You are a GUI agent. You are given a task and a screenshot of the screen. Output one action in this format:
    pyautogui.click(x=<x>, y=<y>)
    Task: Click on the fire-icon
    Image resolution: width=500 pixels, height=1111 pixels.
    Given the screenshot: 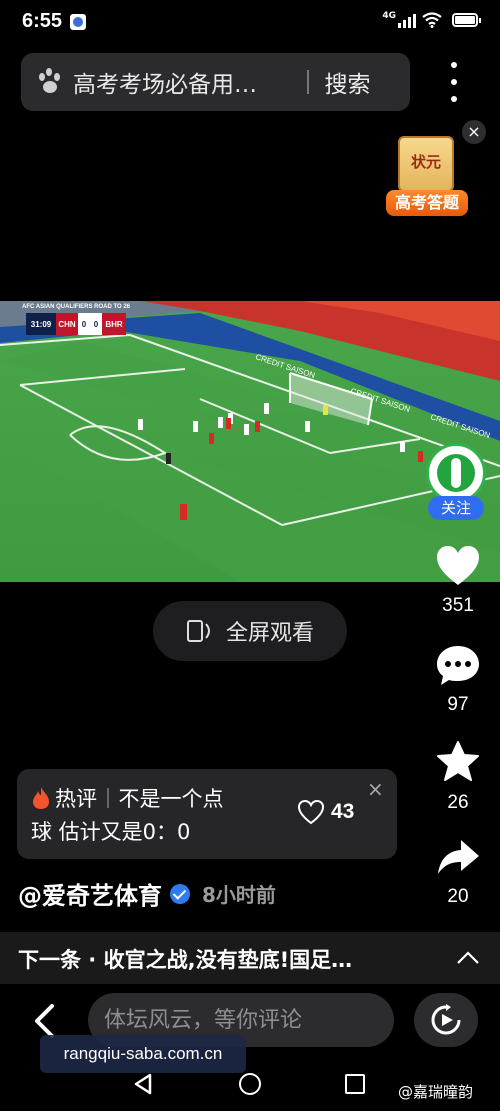 What is the action you would take?
    pyautogui.click(x=41, y=798)
    